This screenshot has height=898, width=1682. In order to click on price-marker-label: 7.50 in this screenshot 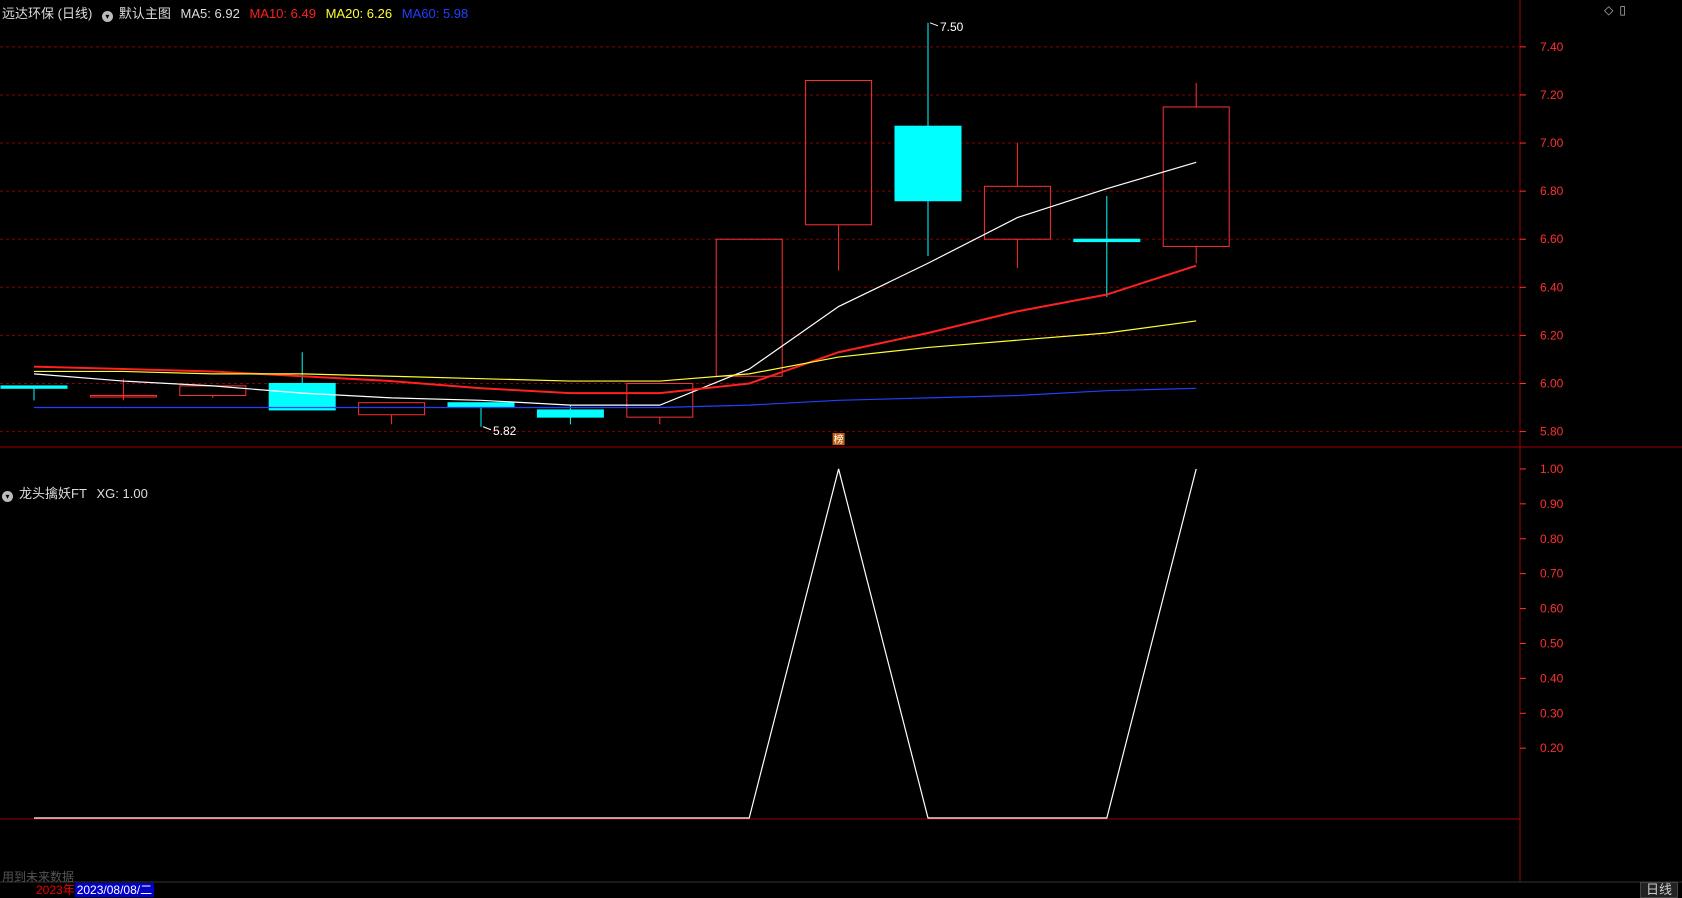, I will do `click(952, 27)`.